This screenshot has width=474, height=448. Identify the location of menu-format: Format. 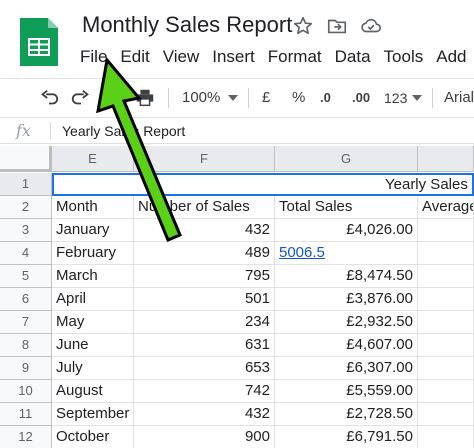
(295, 57).